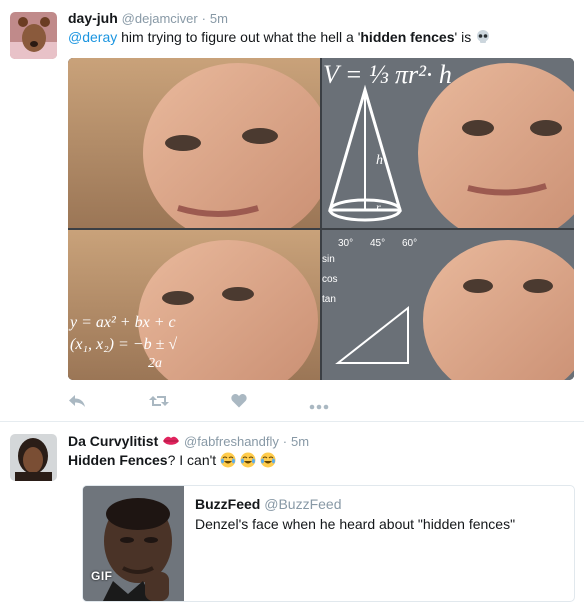 The height and width of the screenshot is (602, 584). I want to click on text-bold: Hidden Fences, so click(118, 460).